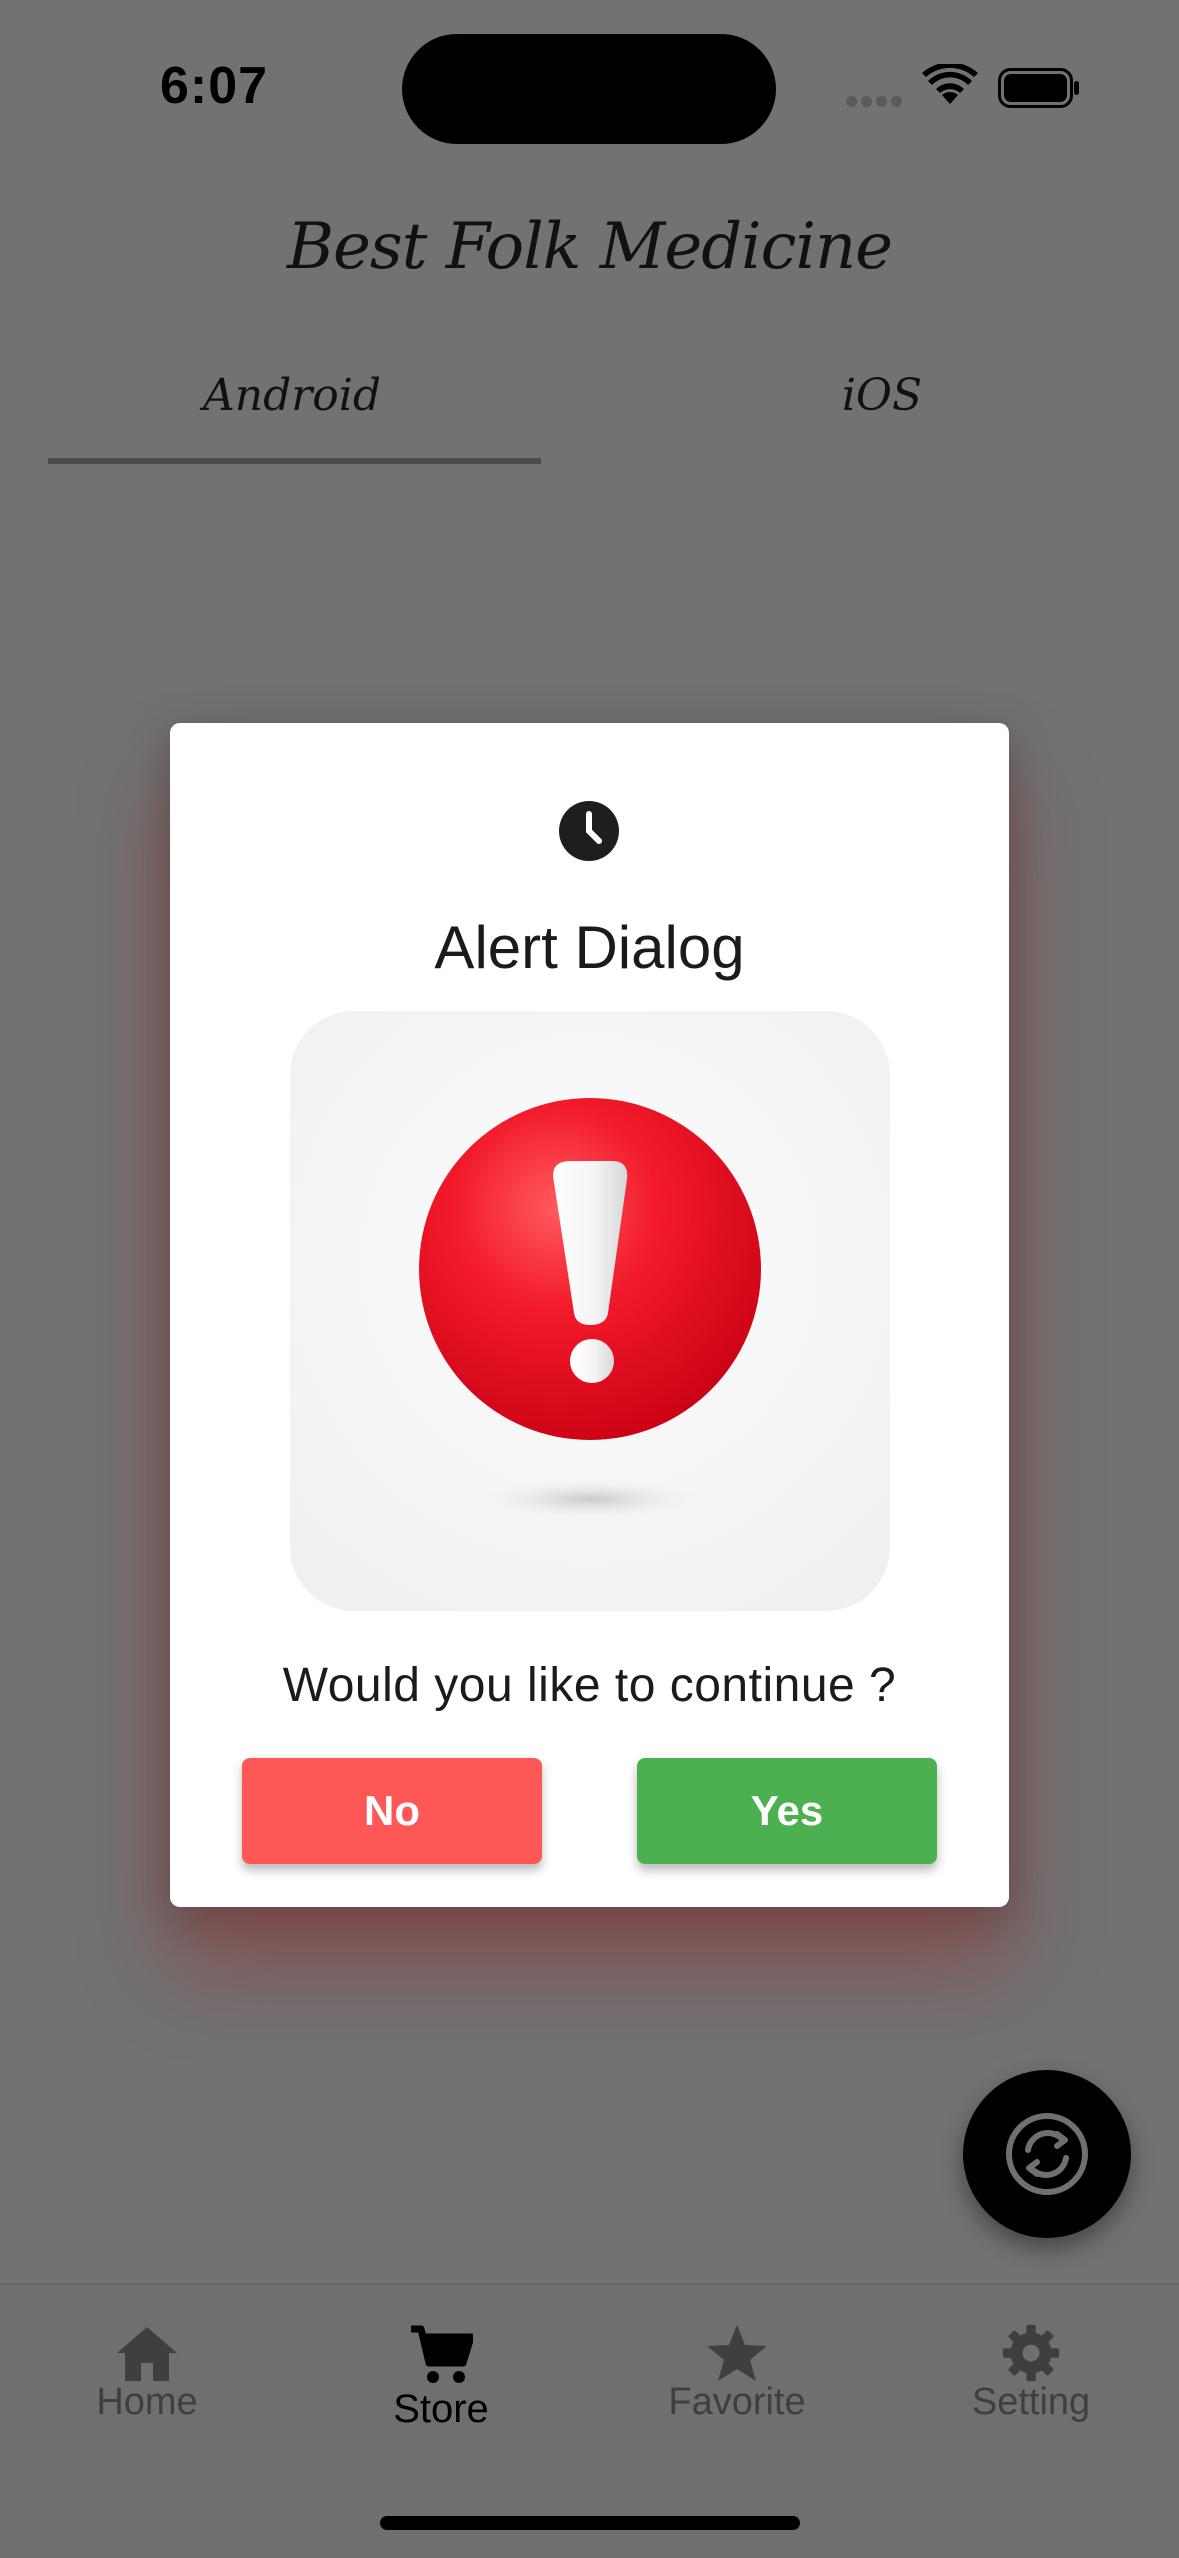 The image size is (1179, 2558). I want to click on nav-label-favorite: Favorite, so click(737, 2402).